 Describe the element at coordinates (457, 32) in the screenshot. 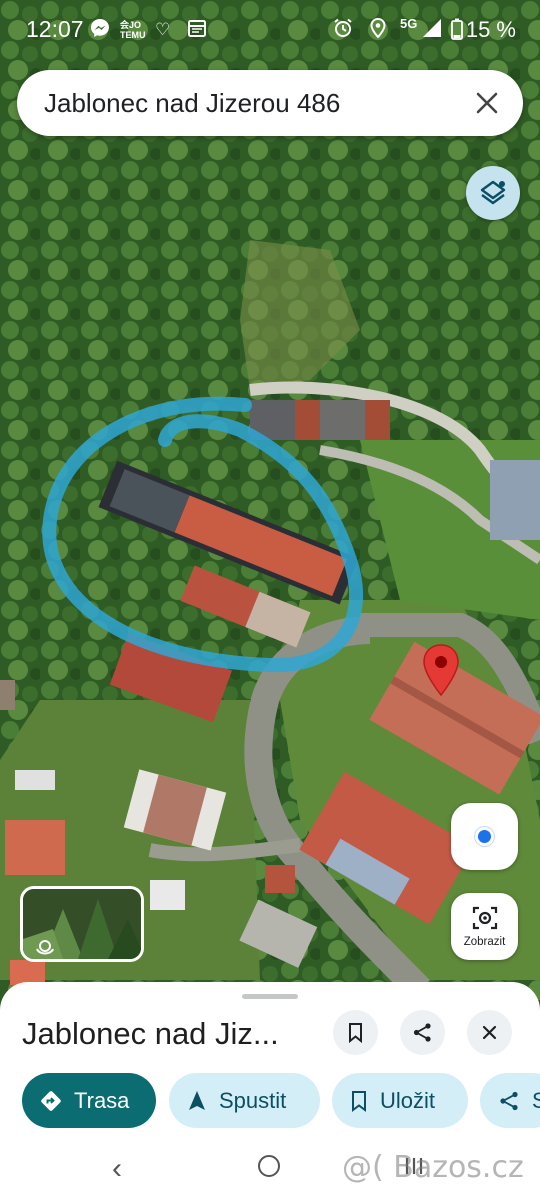

I see `battery-icon` at that location.